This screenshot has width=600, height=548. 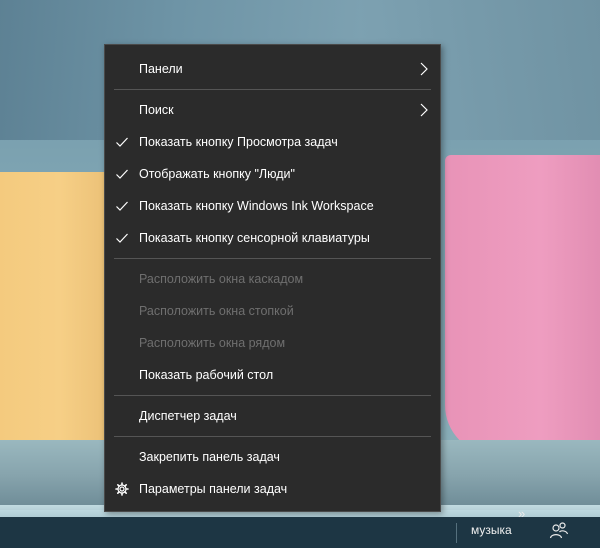 I want to click on menu-item-side-by-side-windows: Расположить окна рядом, so click(x=272, y=343).